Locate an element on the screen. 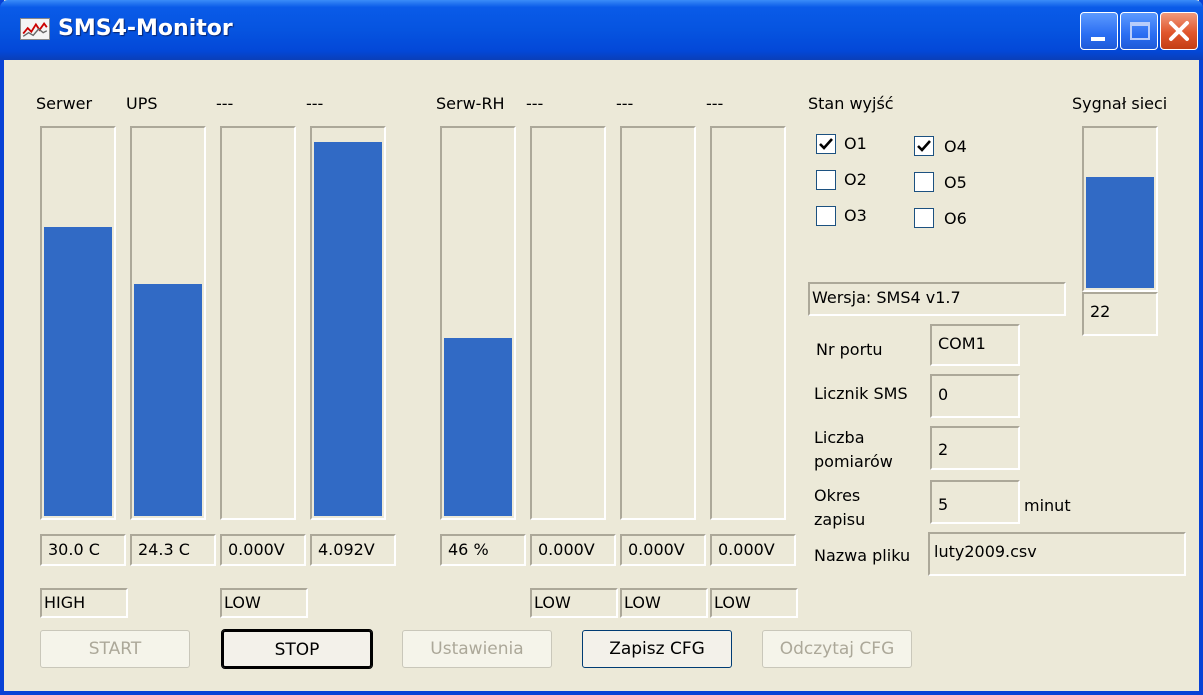 This screenshot has width=1203, height=695. stop-button: STOP is located at coordinates (297, 649).